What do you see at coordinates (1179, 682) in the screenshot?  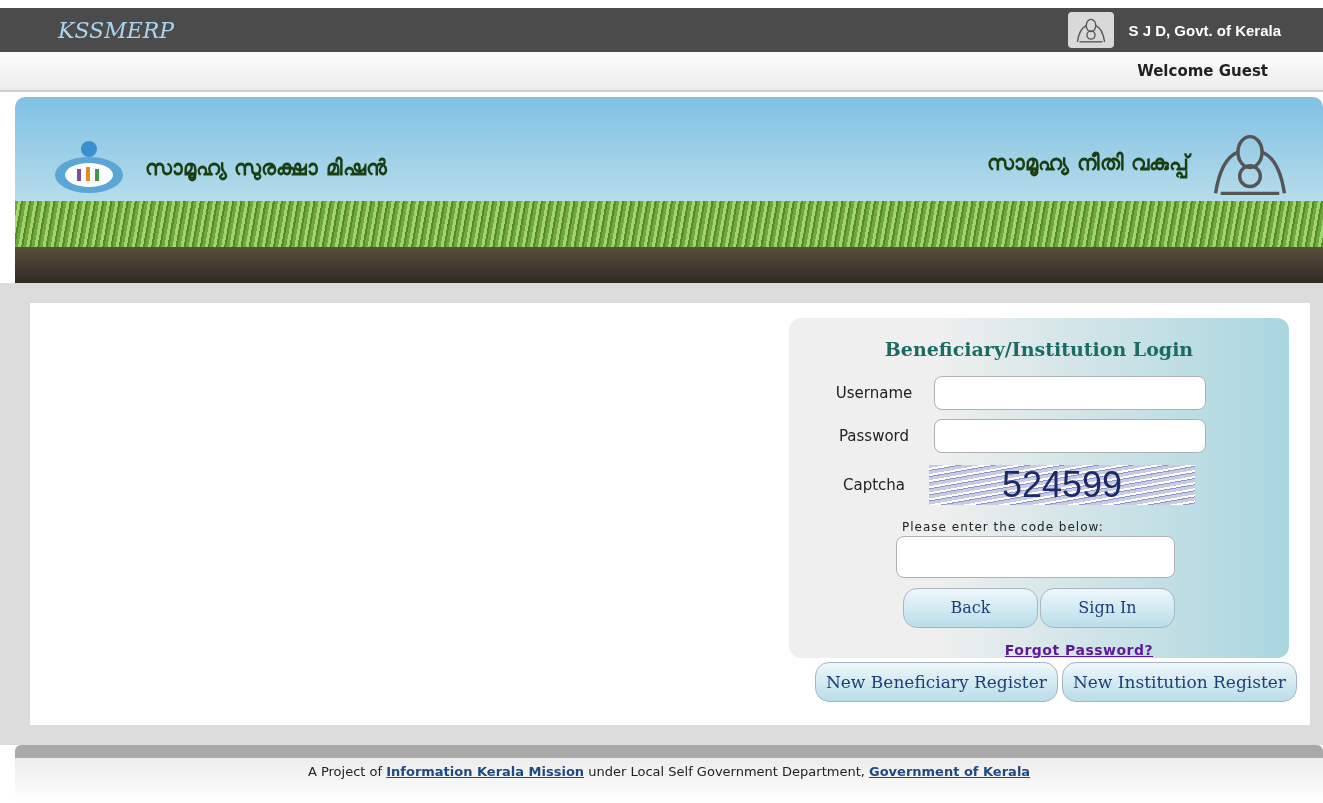 I see `register-button: New Institution Register` at bounding box center [1179, 682].